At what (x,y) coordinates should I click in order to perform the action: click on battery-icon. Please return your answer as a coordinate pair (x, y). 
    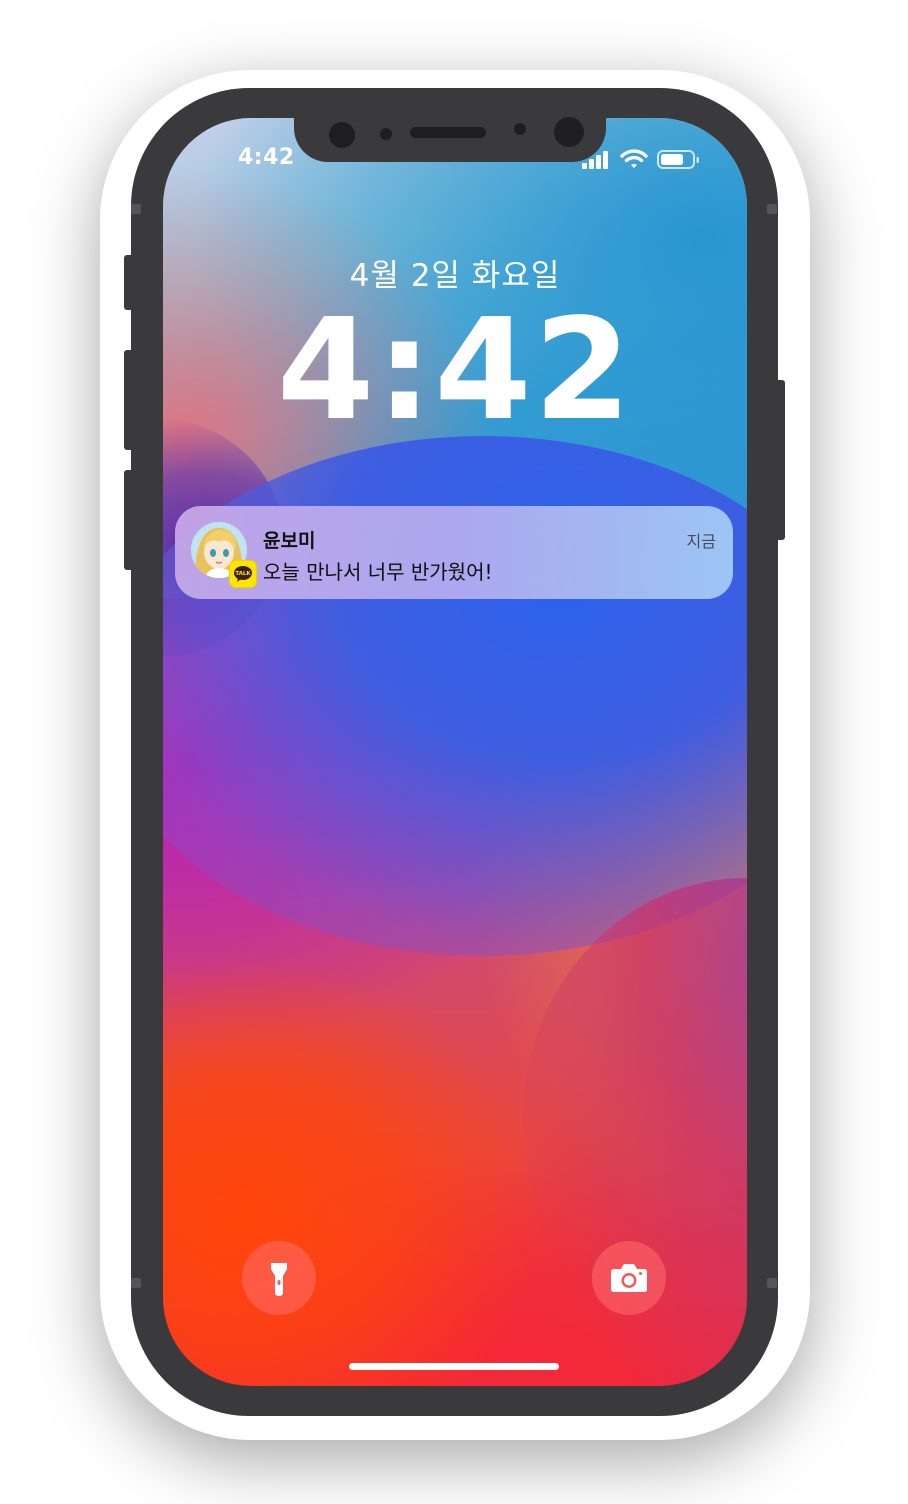
    Looking at the image, I should click on (678, 159).